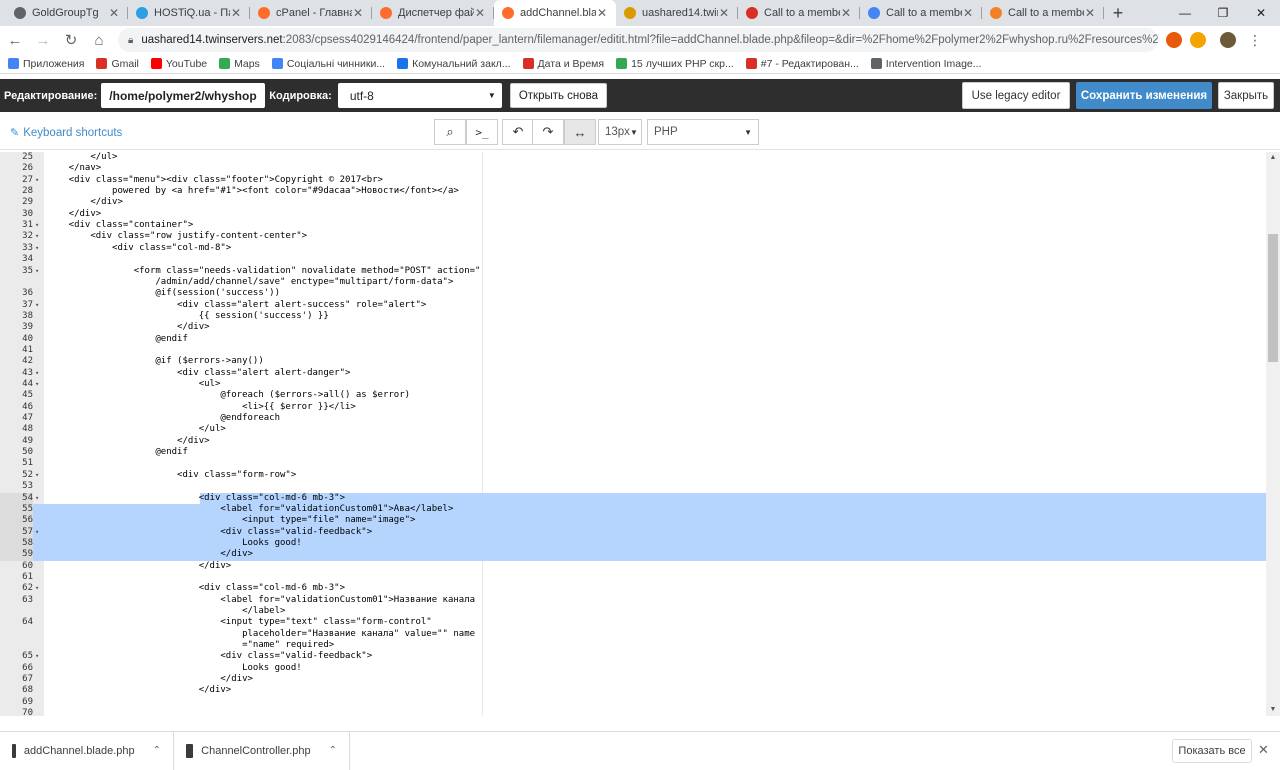 The height and width of the screenshot is (770, 1280). What do you see at coordinates (633, 430) in the screenshot?
I see `code-line: 48 </ul>` at bounding box center [633, 430].